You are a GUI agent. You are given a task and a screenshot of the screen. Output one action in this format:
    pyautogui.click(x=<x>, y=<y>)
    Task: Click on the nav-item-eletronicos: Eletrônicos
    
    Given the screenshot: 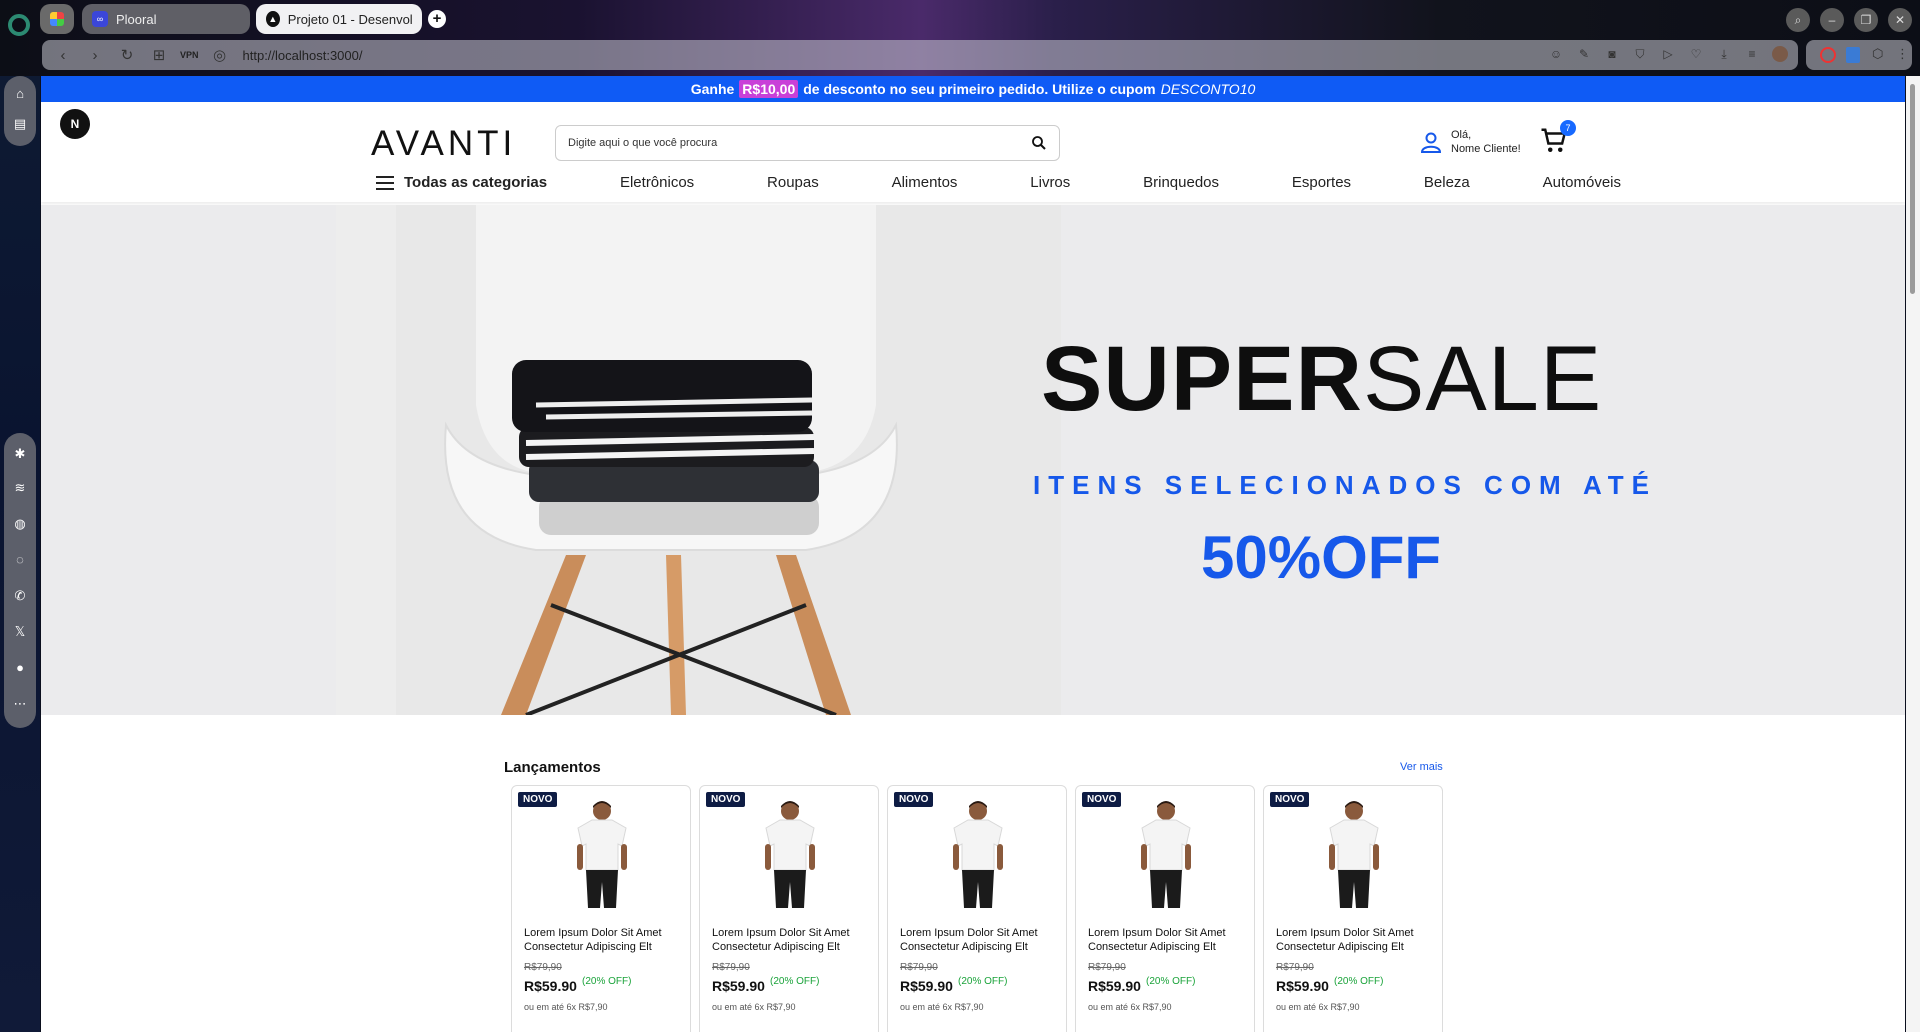 What is the action you would take?
    pyautogui.click(x=657, y=182)
    